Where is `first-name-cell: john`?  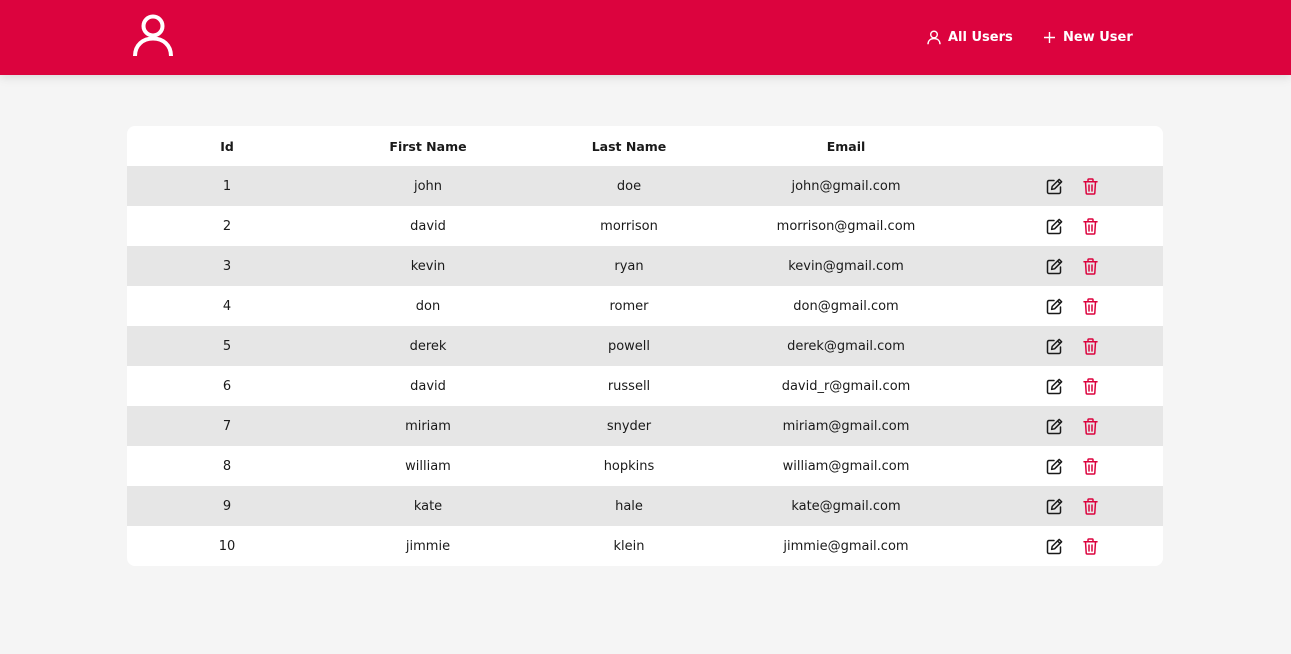 first-name-cell: john is located at coordinates (428, 186).